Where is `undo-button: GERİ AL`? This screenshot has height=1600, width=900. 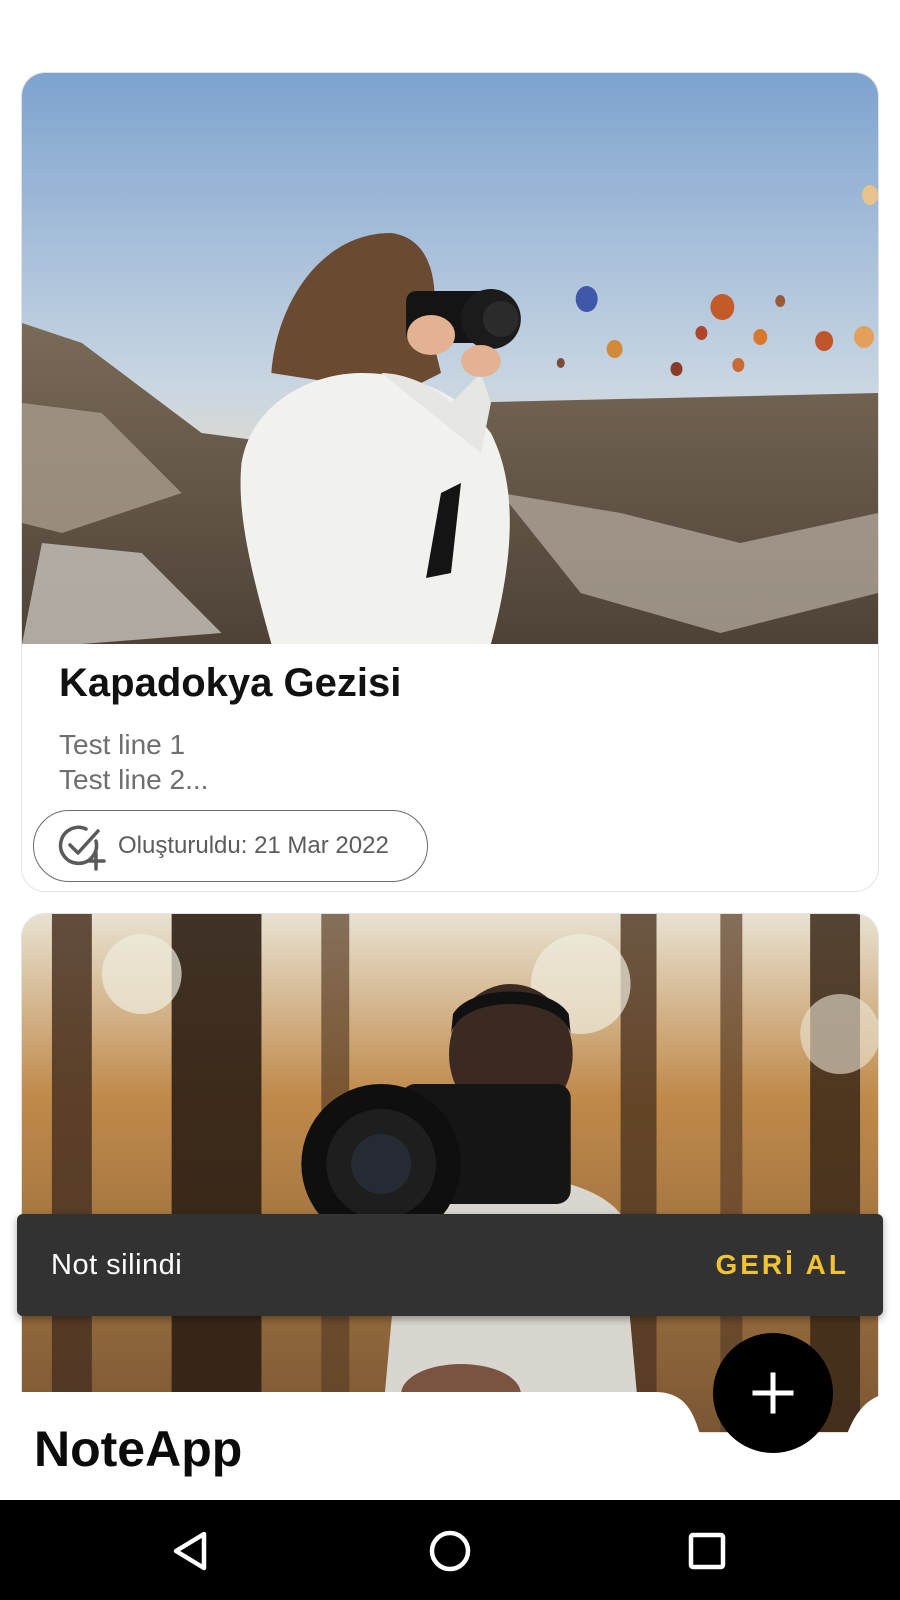 undo-button: GERİ AL is located at coordinates (782, 1265).